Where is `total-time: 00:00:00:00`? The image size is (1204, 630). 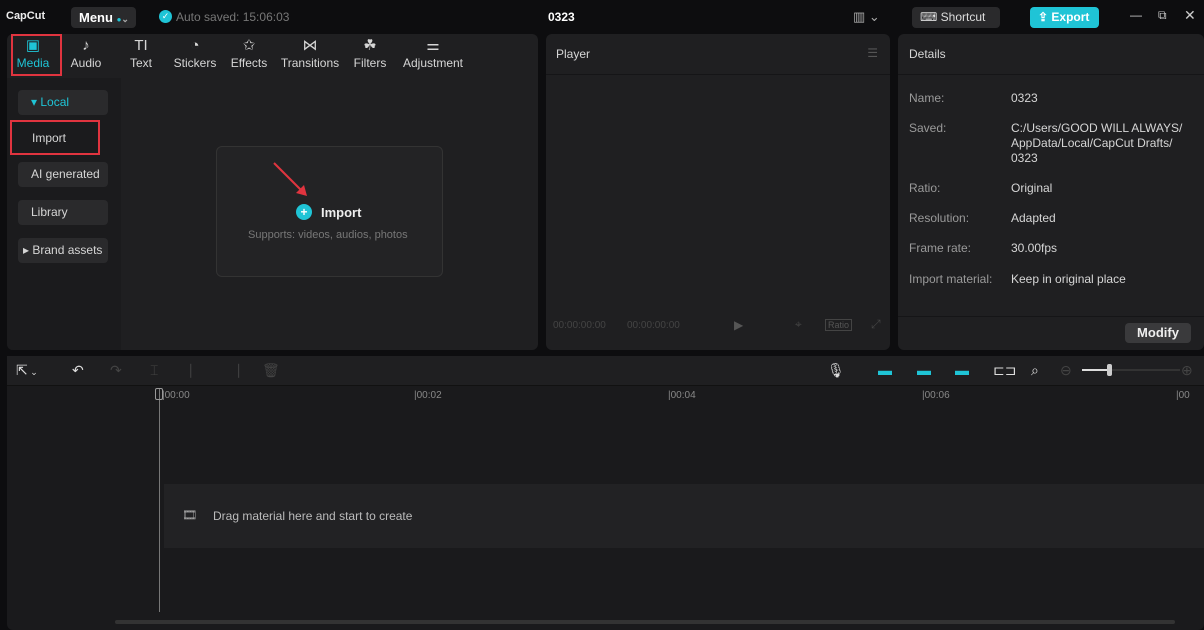
total-time: 00:00:00:00 is located at coordinates (653, 325).